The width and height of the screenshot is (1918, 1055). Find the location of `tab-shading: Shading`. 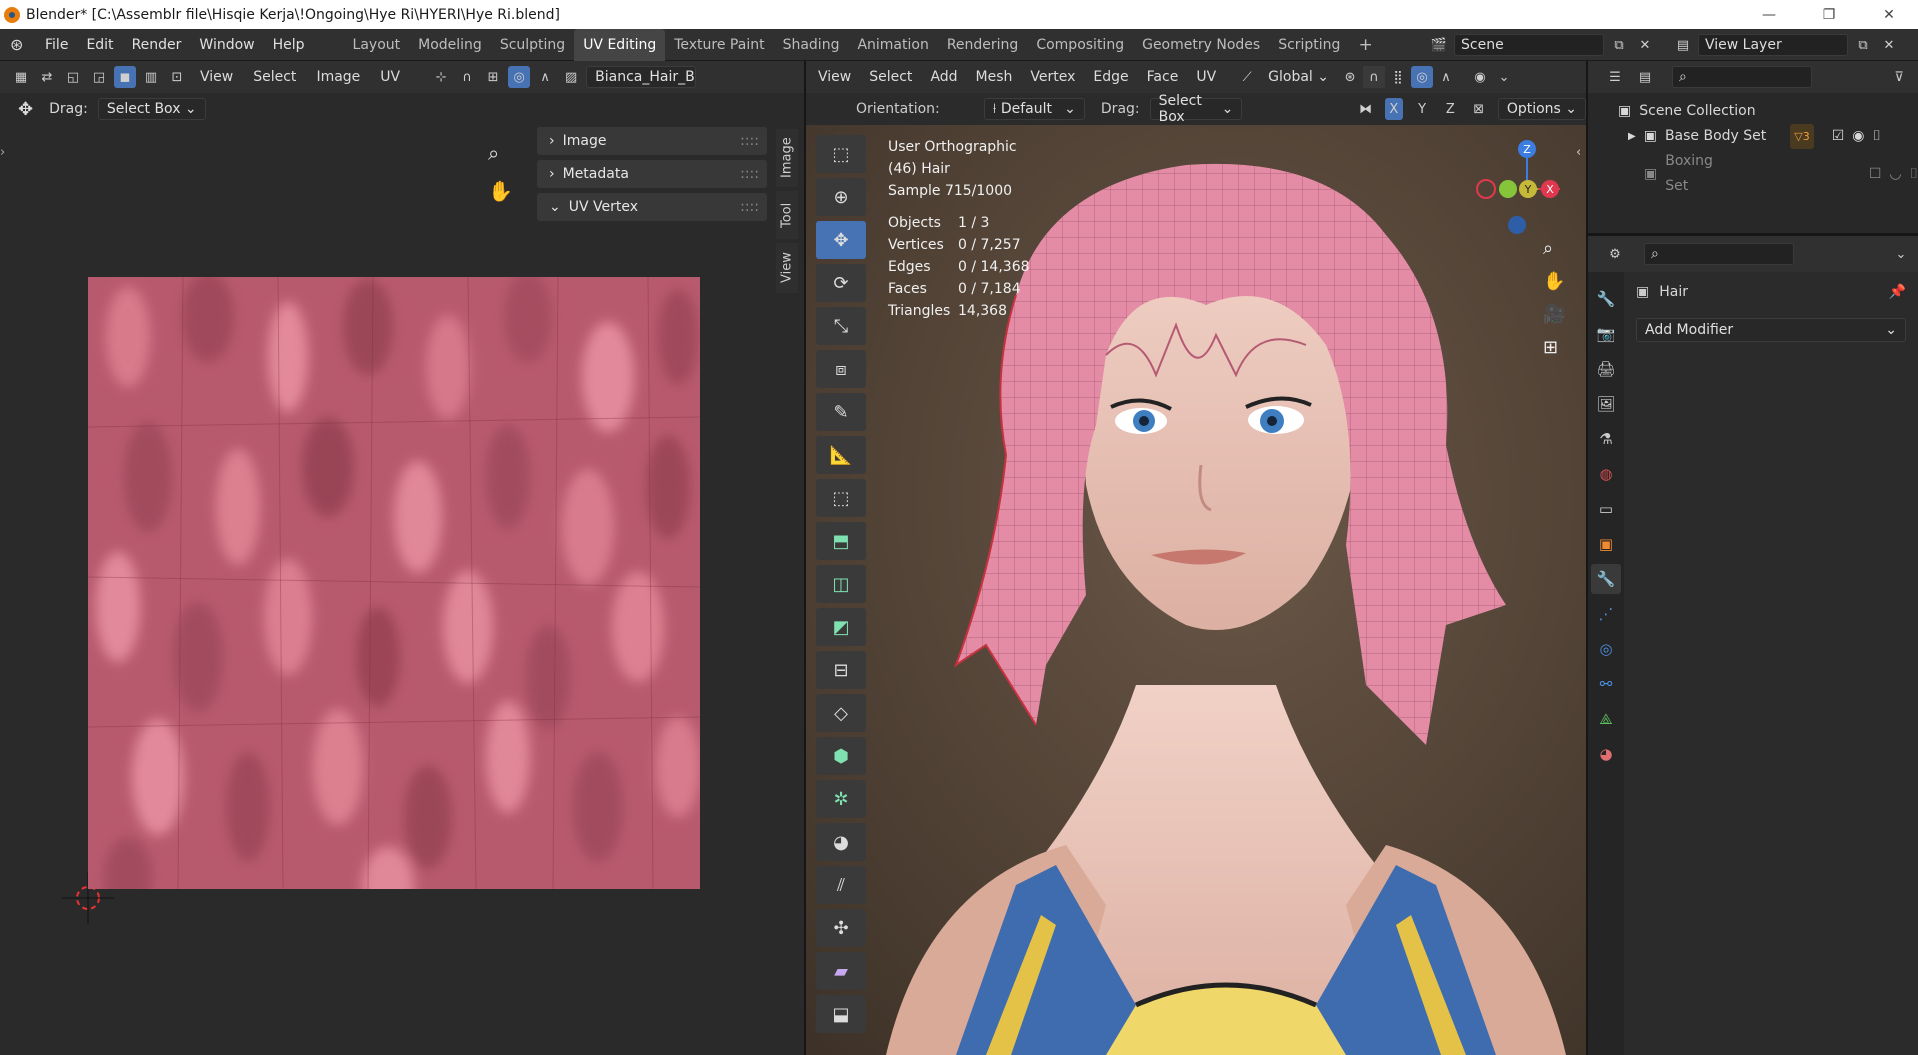

tab-shading: Shading is located at coordinates (811, 45).